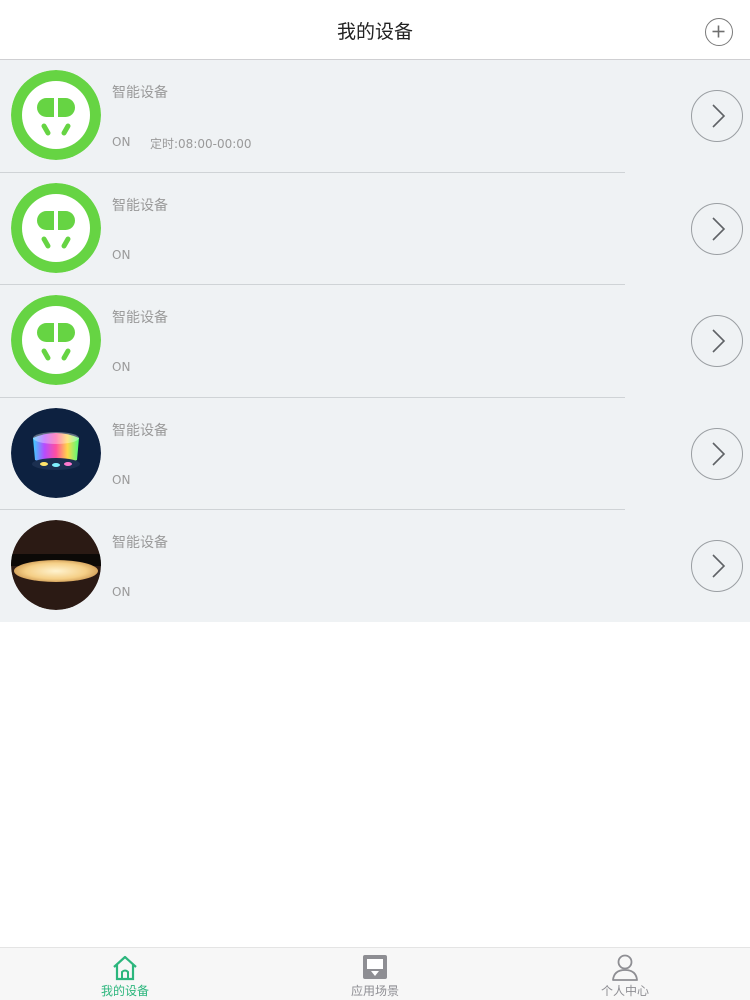  I want to click on scene-icon, so click(375, 967).